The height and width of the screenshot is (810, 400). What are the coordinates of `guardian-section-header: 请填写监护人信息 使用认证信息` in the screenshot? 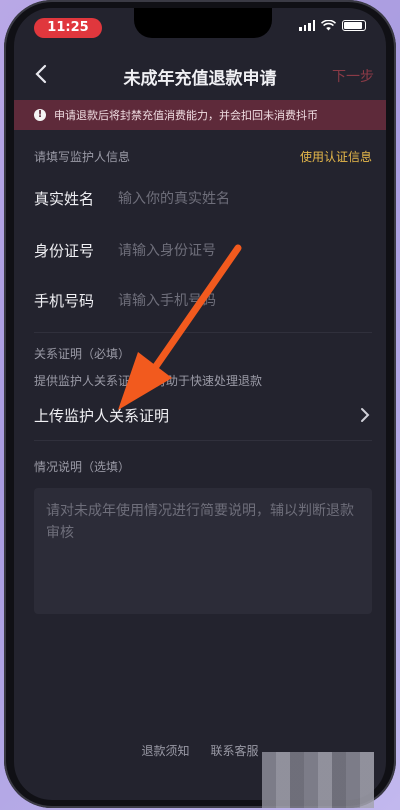 It's located at (203, 156).